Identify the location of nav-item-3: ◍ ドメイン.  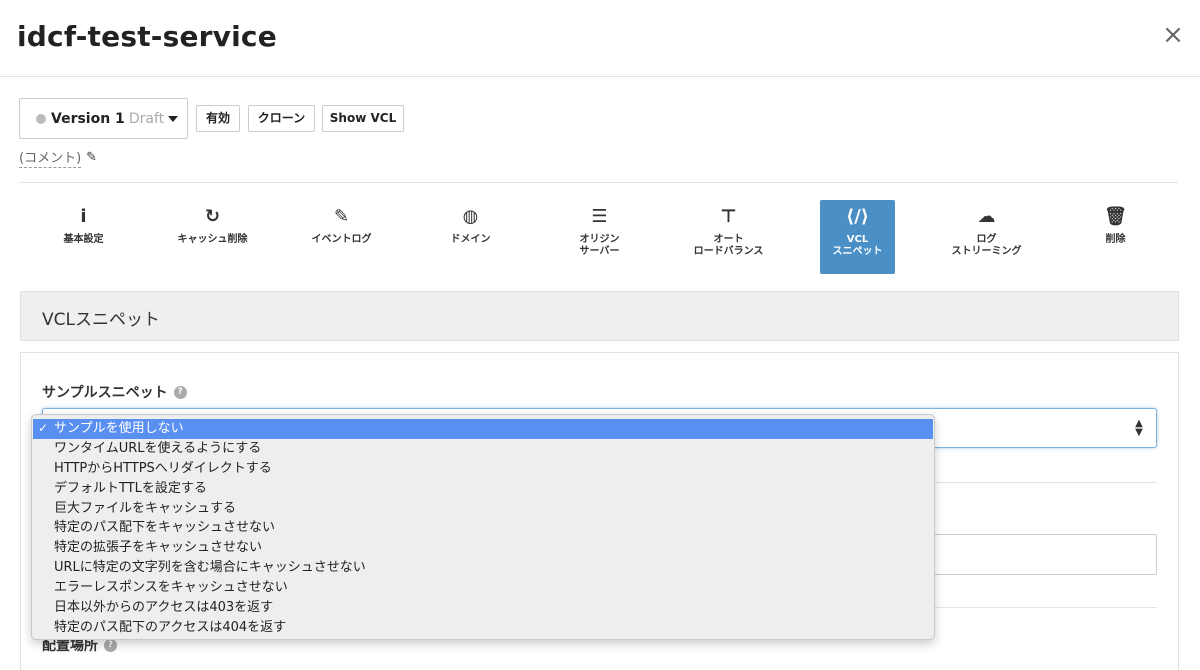
(470, 237).